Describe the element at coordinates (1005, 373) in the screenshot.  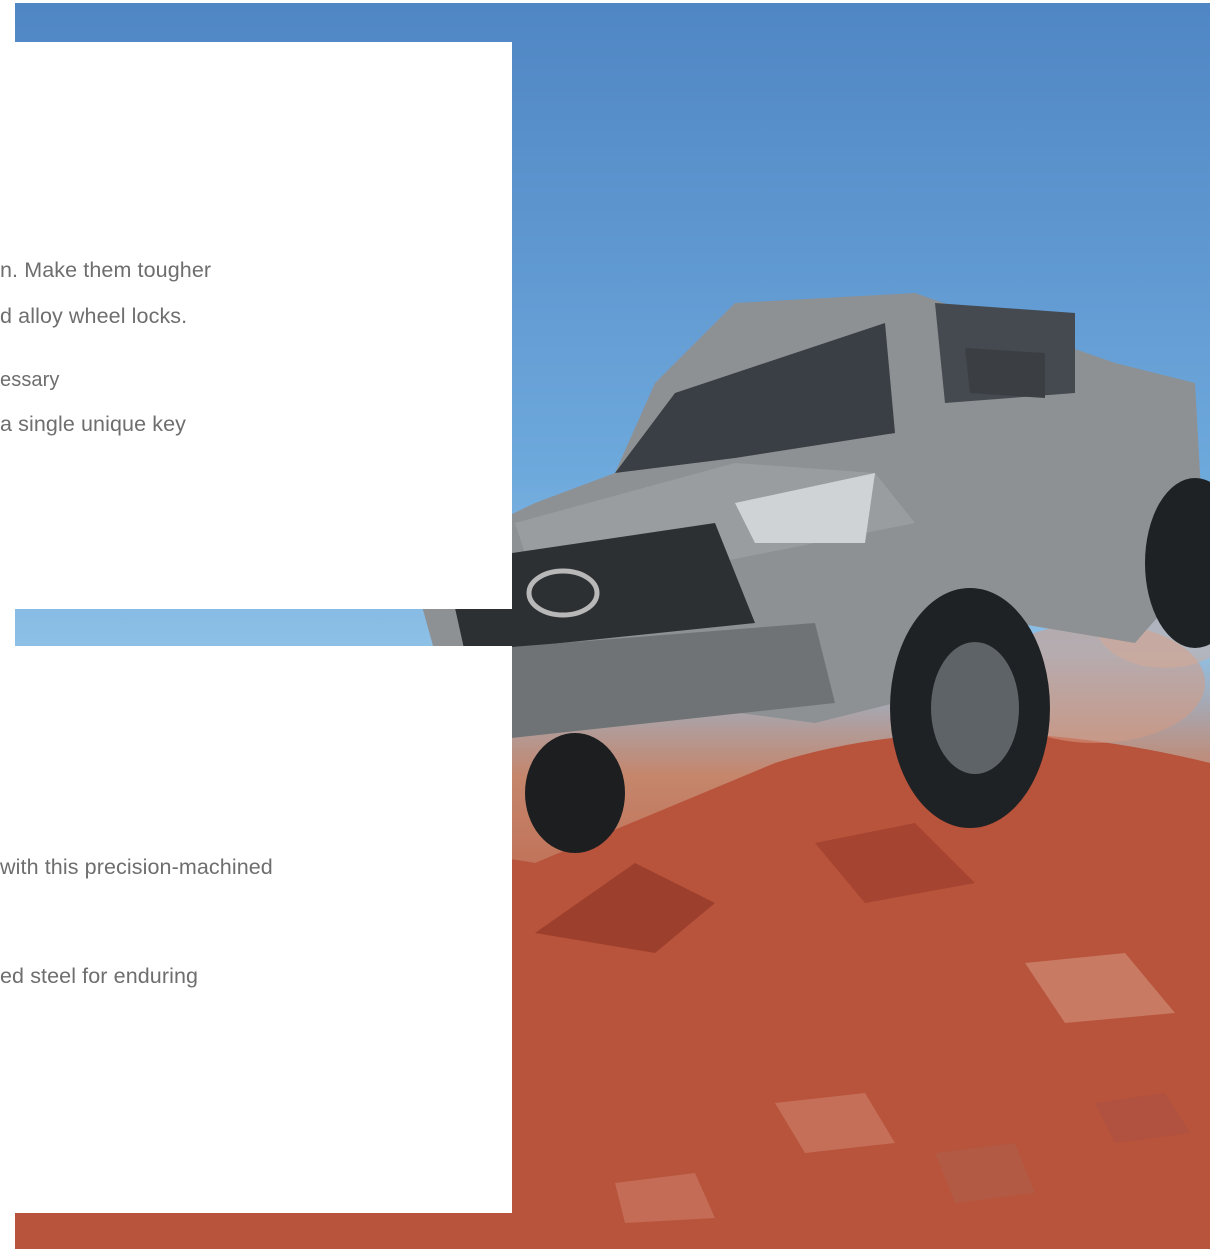
I see `side-mirror` at that location.